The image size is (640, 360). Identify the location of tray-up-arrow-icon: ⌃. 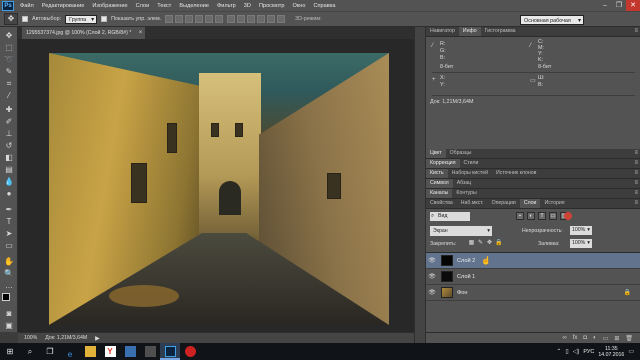
(558, 351).